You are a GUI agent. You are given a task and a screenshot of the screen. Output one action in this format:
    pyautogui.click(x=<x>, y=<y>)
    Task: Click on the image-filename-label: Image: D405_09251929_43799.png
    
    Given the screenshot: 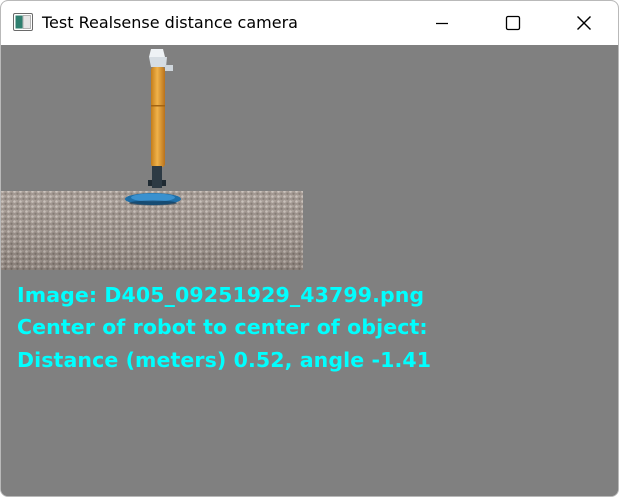 What is the action you would take?
    pyautogui.click(x=221, y=295)
    